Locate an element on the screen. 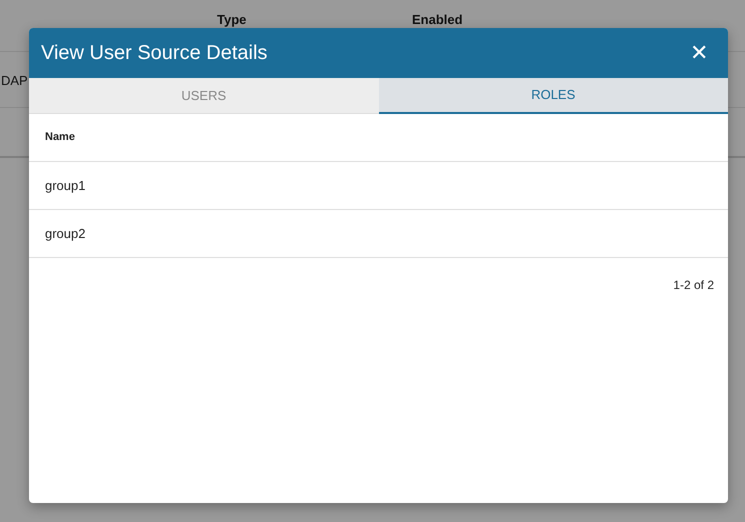 The width and height of the screenshot is (745, 522). close-button: ✕ is located at coordinates (699, 53).